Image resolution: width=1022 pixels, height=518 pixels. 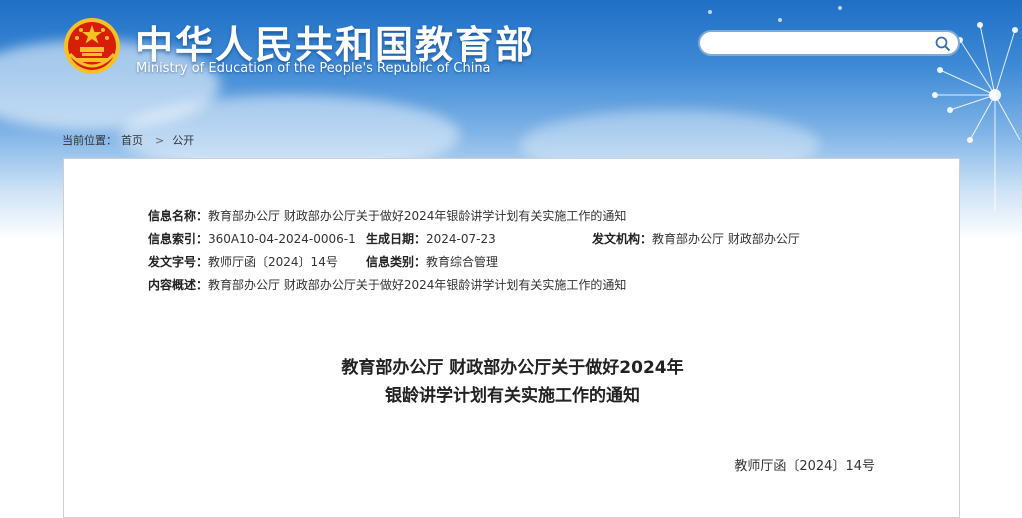 I want to click on info-index-value: 360A10-04-2024-0006-1, so click(x=282, y=239).